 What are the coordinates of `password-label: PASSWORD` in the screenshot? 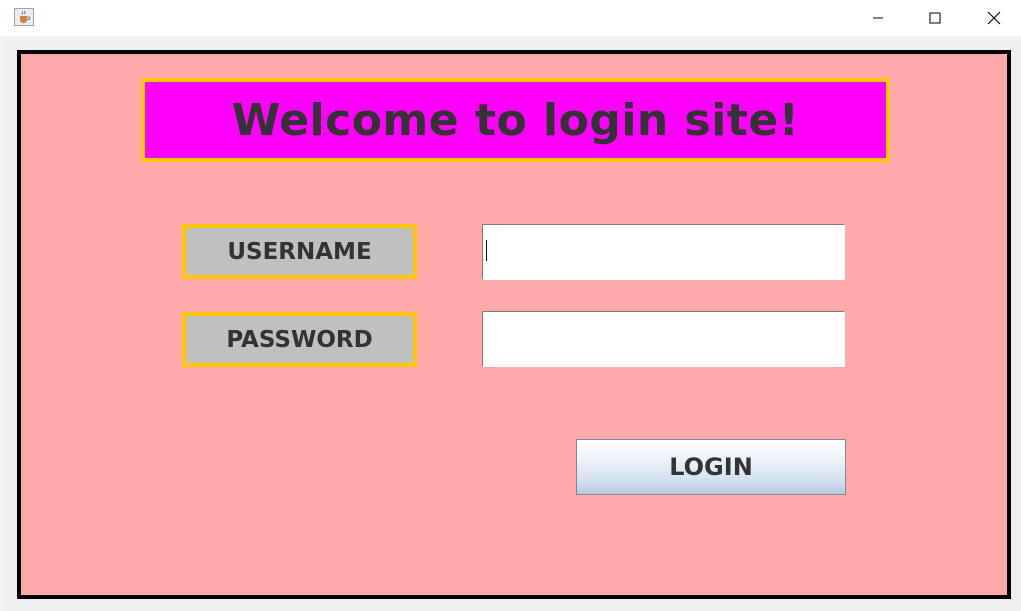 It's located at (299, 339).